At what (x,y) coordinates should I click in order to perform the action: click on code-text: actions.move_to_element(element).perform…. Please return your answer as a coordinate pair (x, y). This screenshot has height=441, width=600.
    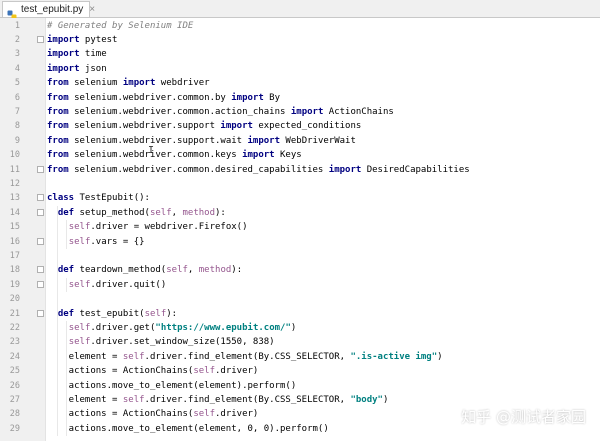
    Looking at the image, I should click on (172, 385).